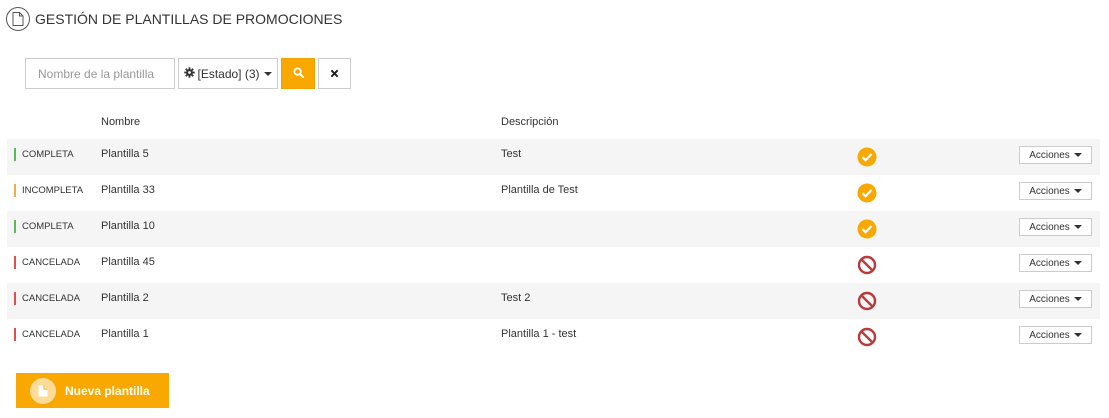 The height and width of the screenshot is (418, 1109). I want to click on search-icon, so click(298, 73).